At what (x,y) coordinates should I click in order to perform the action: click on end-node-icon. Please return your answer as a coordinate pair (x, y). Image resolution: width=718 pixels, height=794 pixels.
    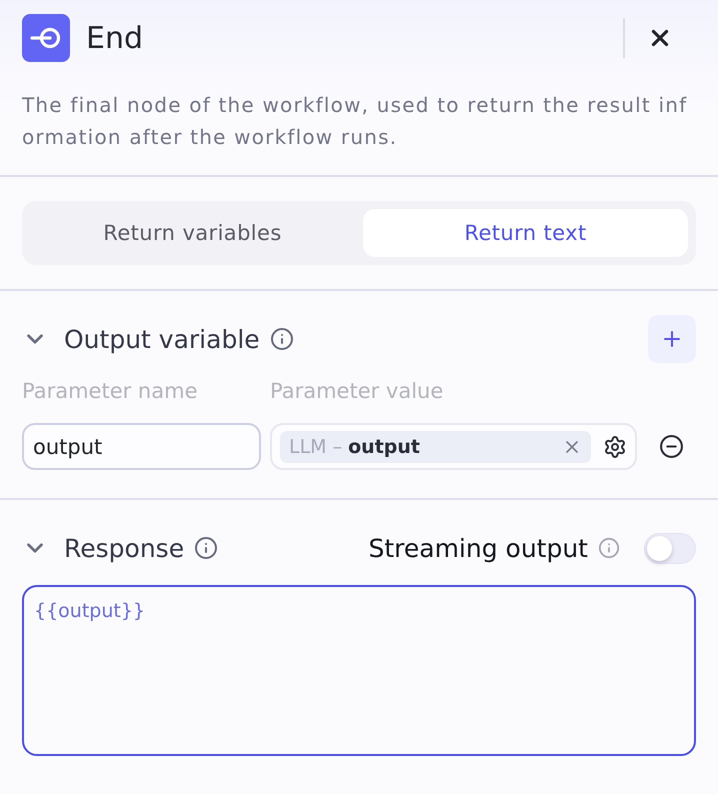
    Looking at the image, I should click on (46, 38).